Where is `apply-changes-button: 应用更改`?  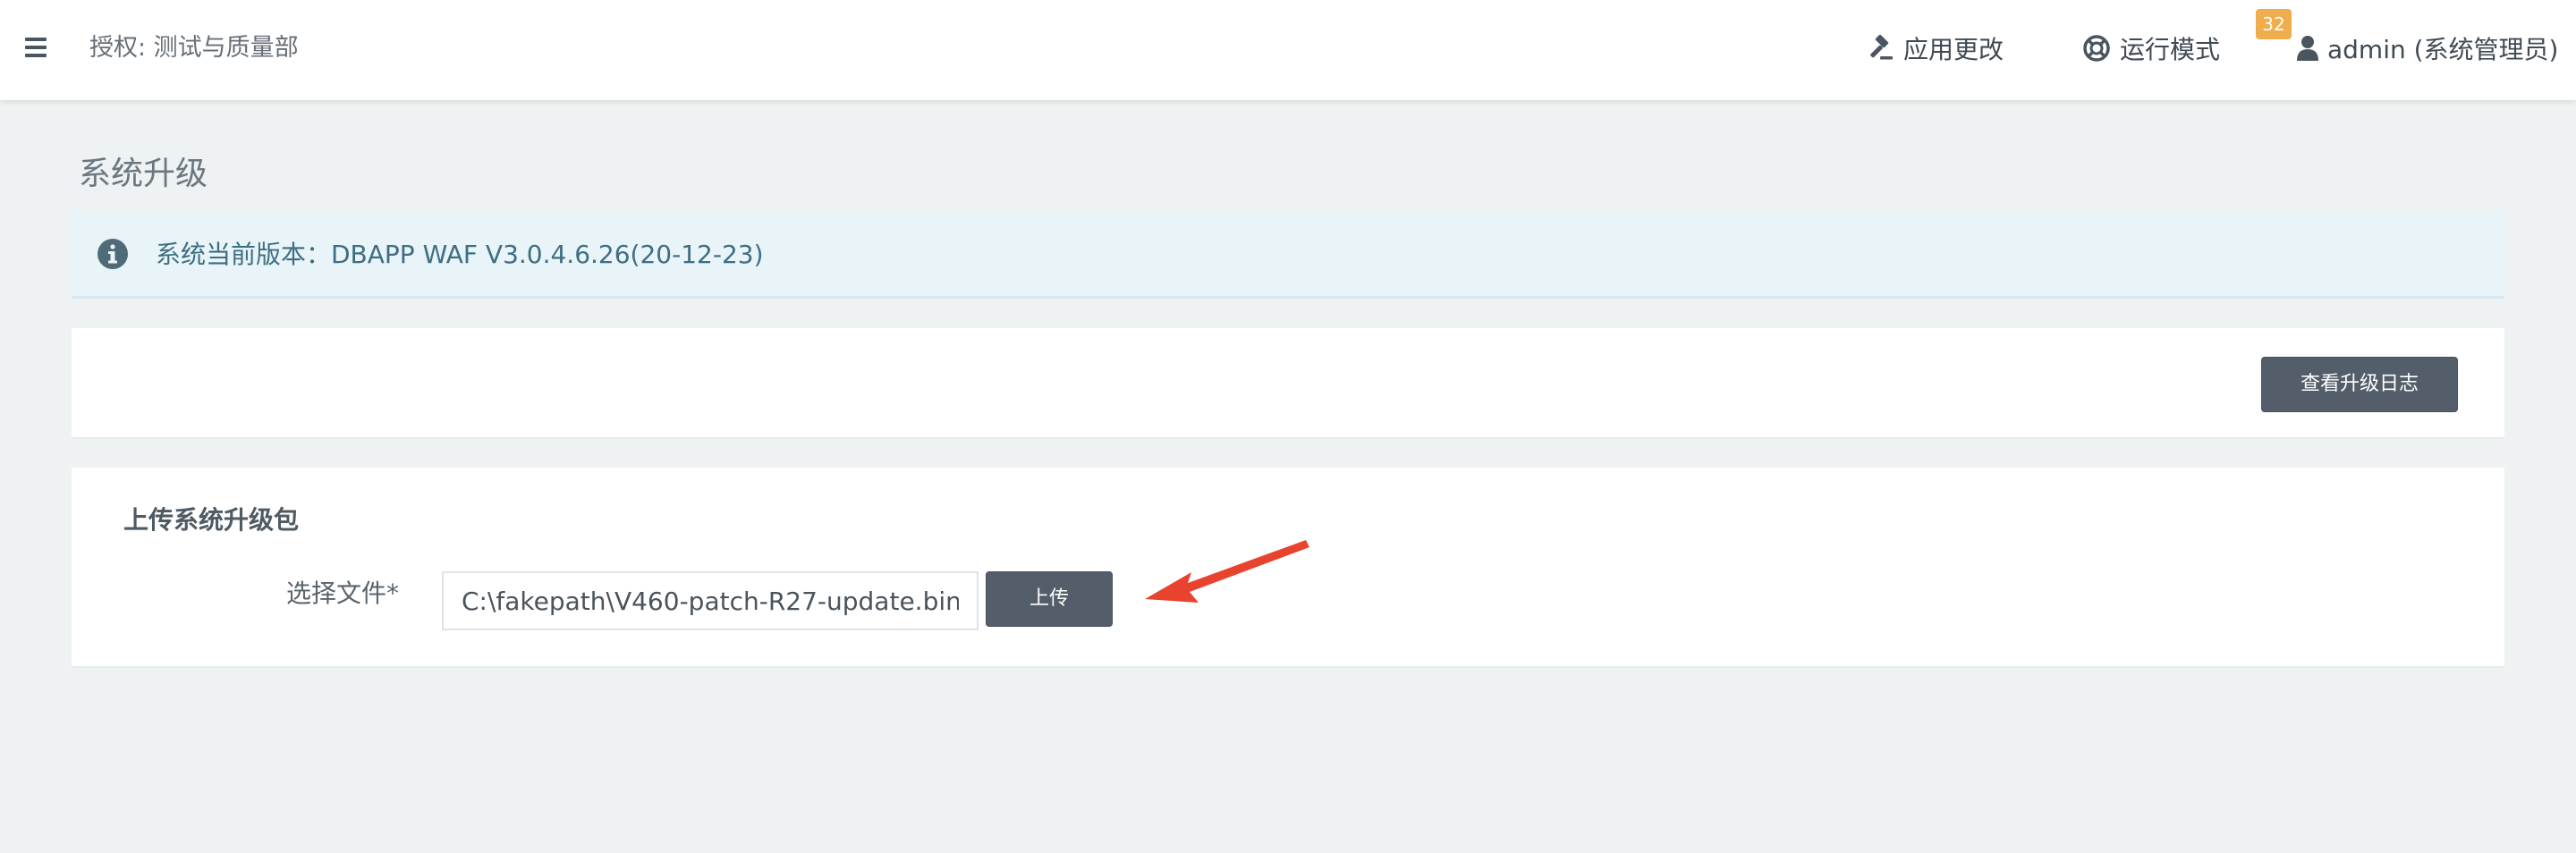
apply-changes-button: 应用更改 is located at coordinates (1936, 48).